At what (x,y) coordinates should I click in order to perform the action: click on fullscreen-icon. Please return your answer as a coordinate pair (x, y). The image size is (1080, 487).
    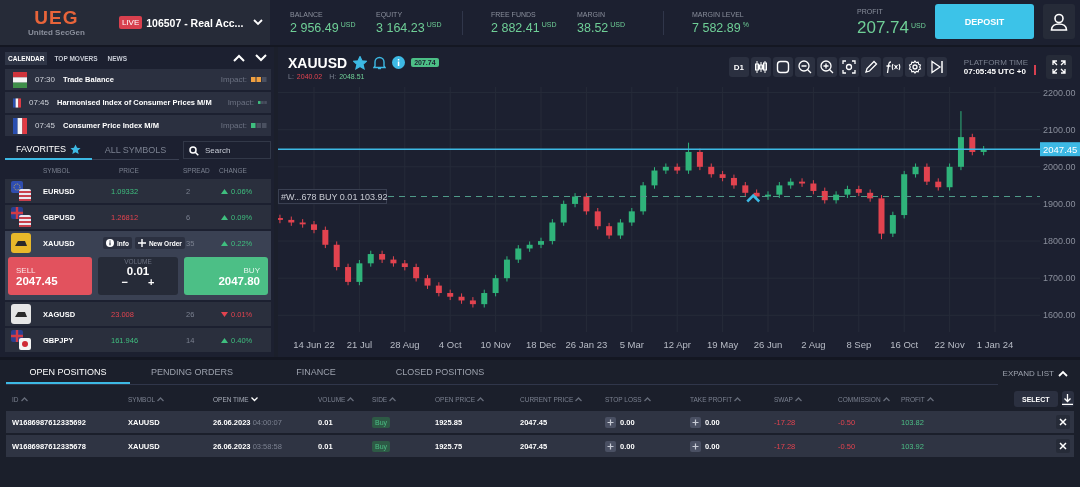
    Looking at the image, I should click on (1059, 67).